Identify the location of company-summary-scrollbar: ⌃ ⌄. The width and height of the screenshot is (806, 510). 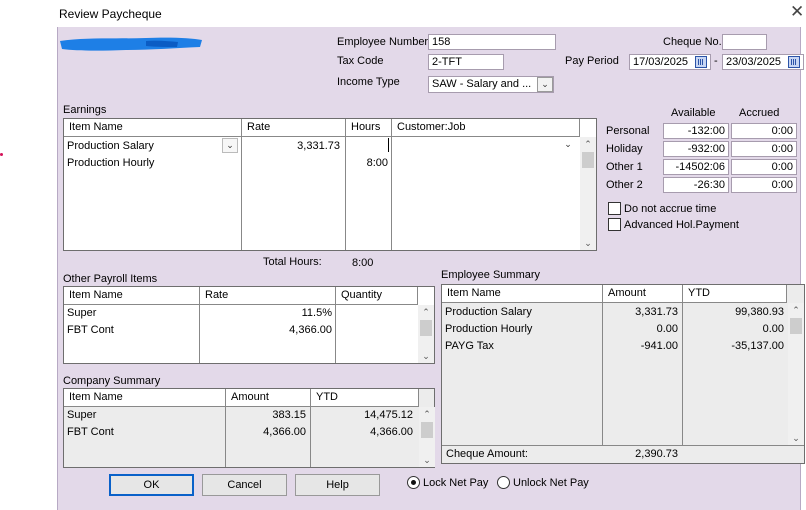
(427, 437).